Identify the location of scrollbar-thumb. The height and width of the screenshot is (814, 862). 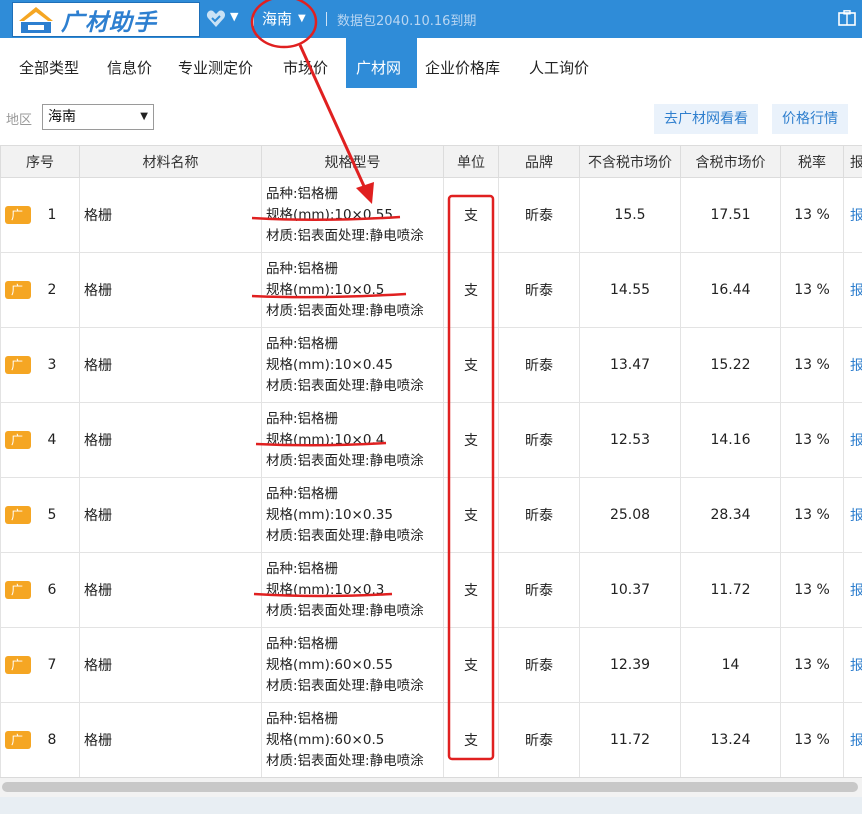
(430, 787).